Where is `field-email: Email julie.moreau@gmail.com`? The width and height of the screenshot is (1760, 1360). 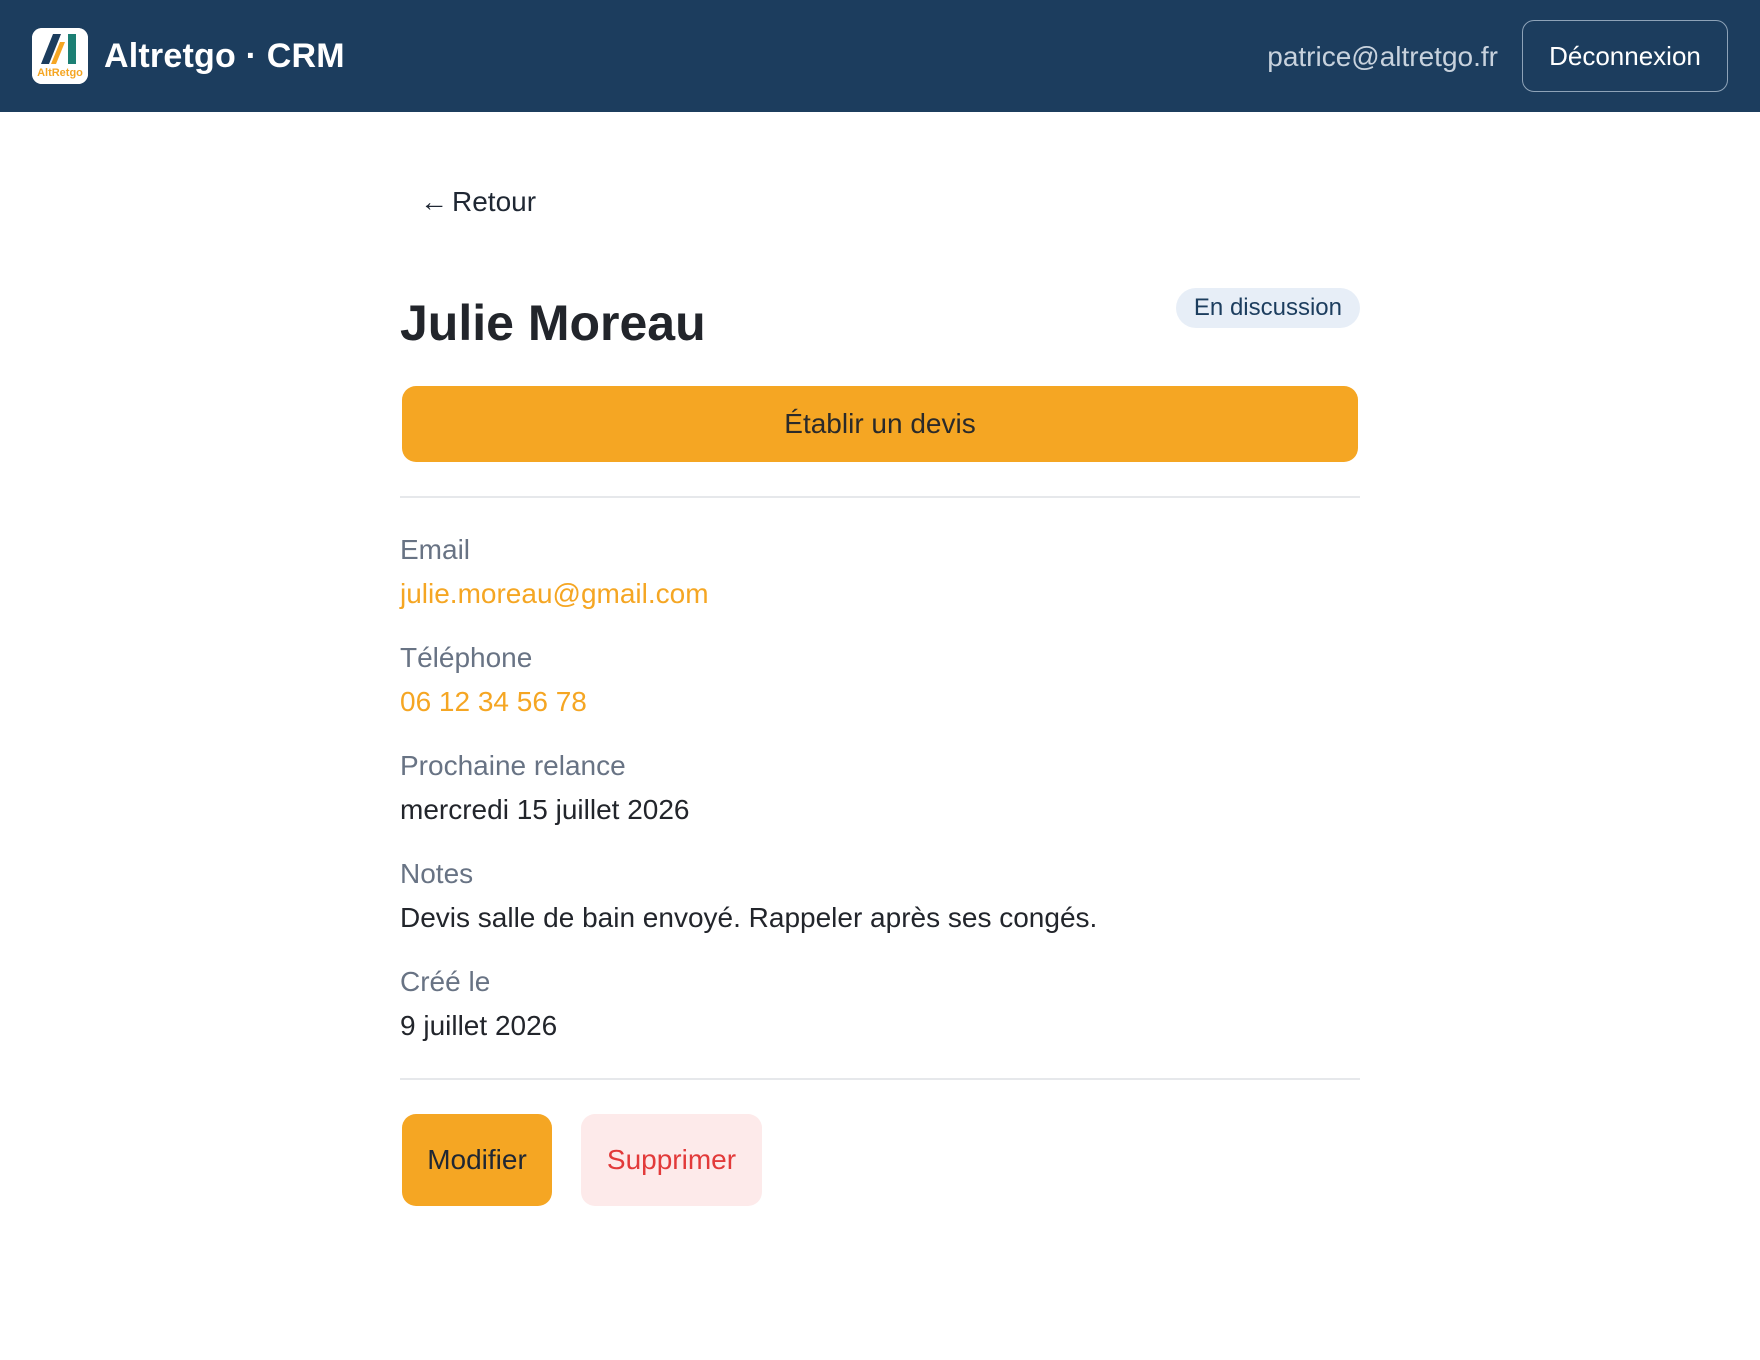 field-email: Email julie.moreau@gmail.com is located at coordinates (880, 584).